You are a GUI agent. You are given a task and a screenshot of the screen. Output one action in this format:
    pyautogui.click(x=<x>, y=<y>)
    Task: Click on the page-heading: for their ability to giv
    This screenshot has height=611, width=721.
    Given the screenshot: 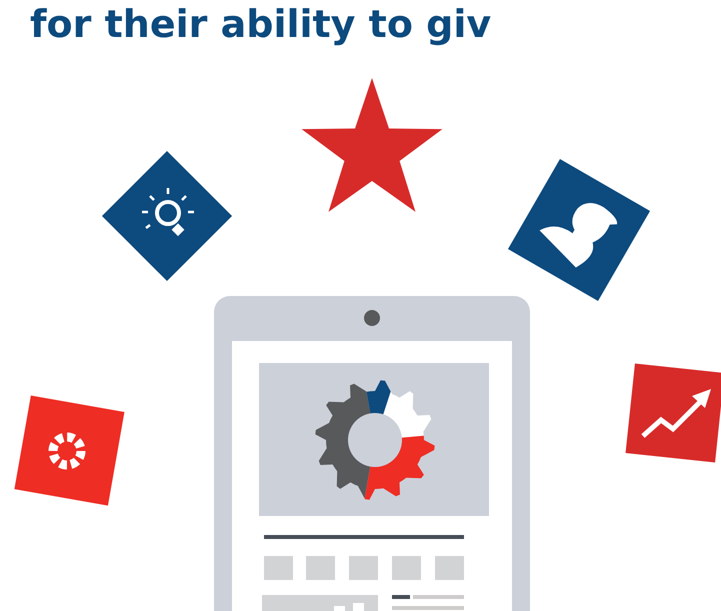 What is the action you would take?
    pyautogui.click(x=260, y=23)
    